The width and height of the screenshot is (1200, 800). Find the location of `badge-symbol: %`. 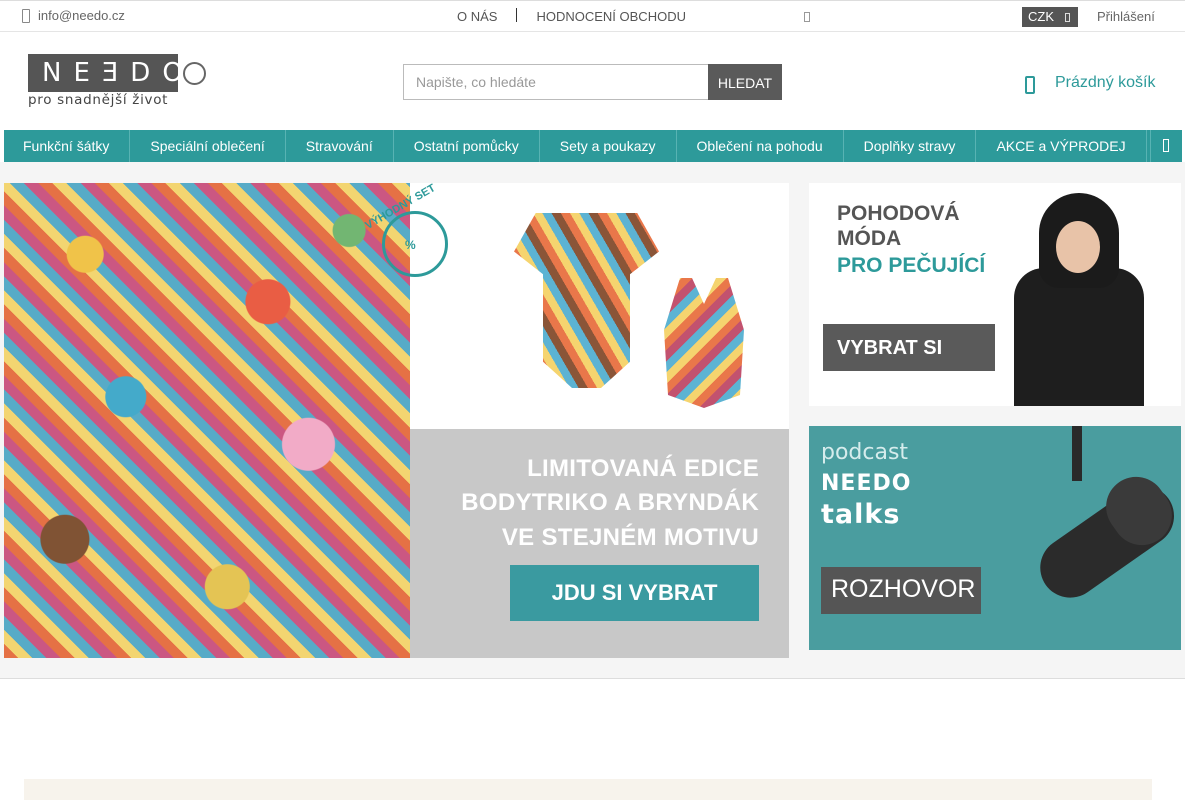

badge-symbol: % is located at coordinates (410, 245).